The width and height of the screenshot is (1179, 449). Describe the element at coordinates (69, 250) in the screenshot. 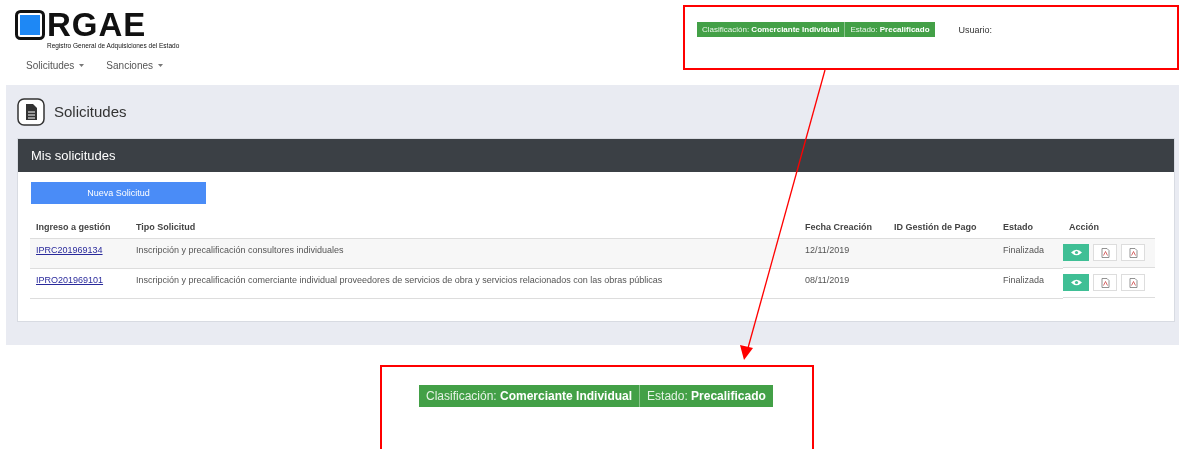

I see `request-link: IPRC201969134` at that location.